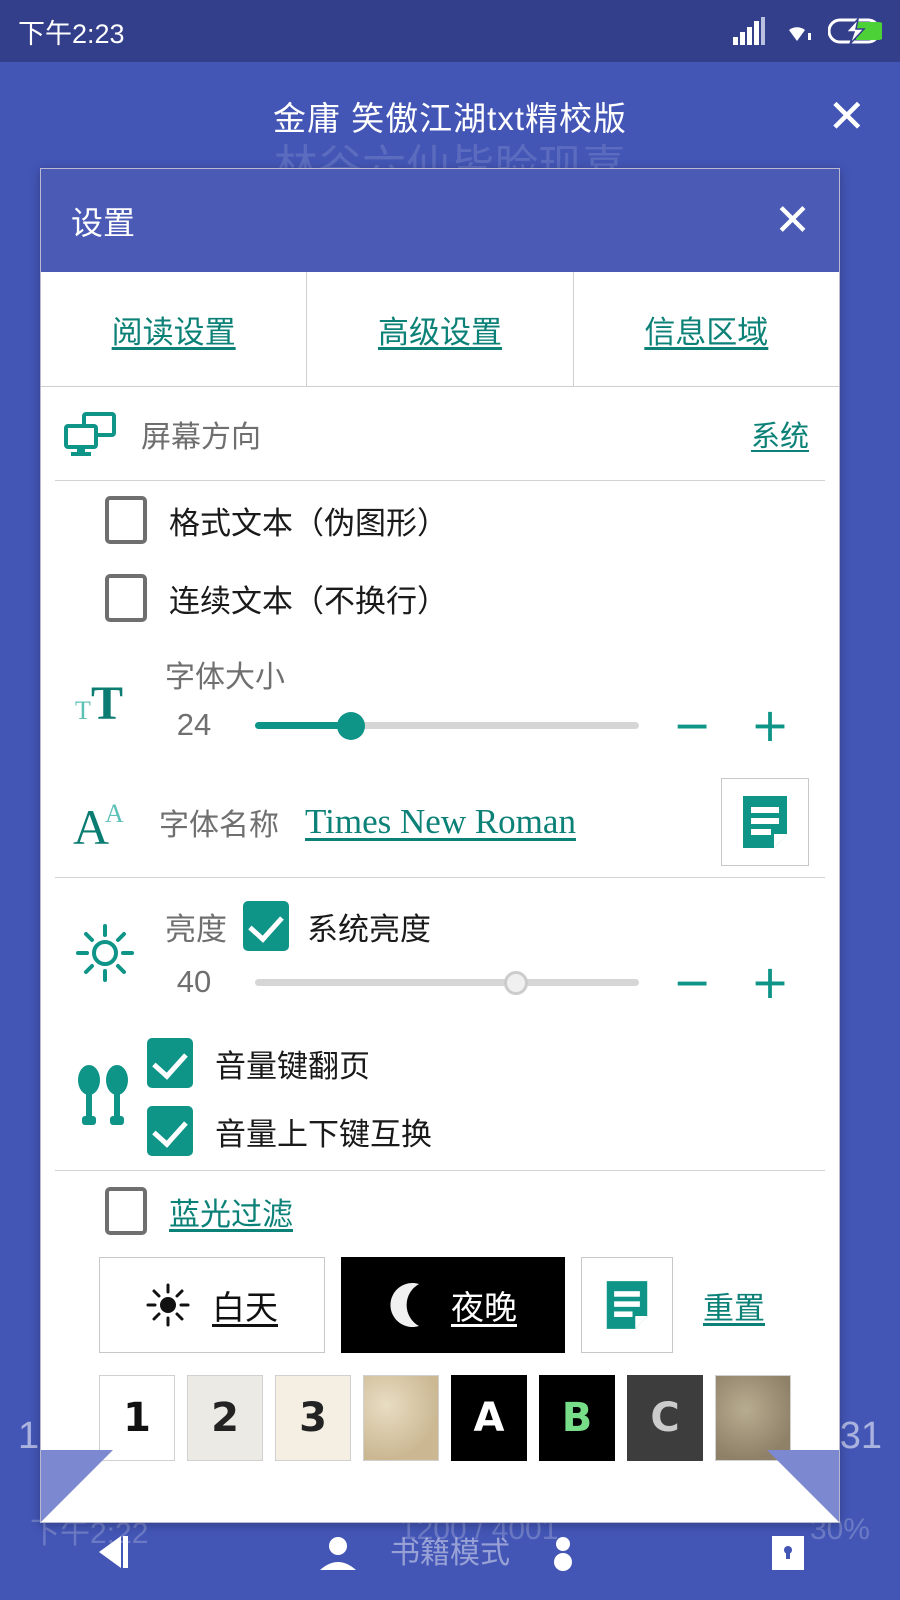  What do you see at coordinates (478, 1131) in the screenshot?
I see `row-volume-swap: 音量上下键互换` at bounding box center [478, 1131].